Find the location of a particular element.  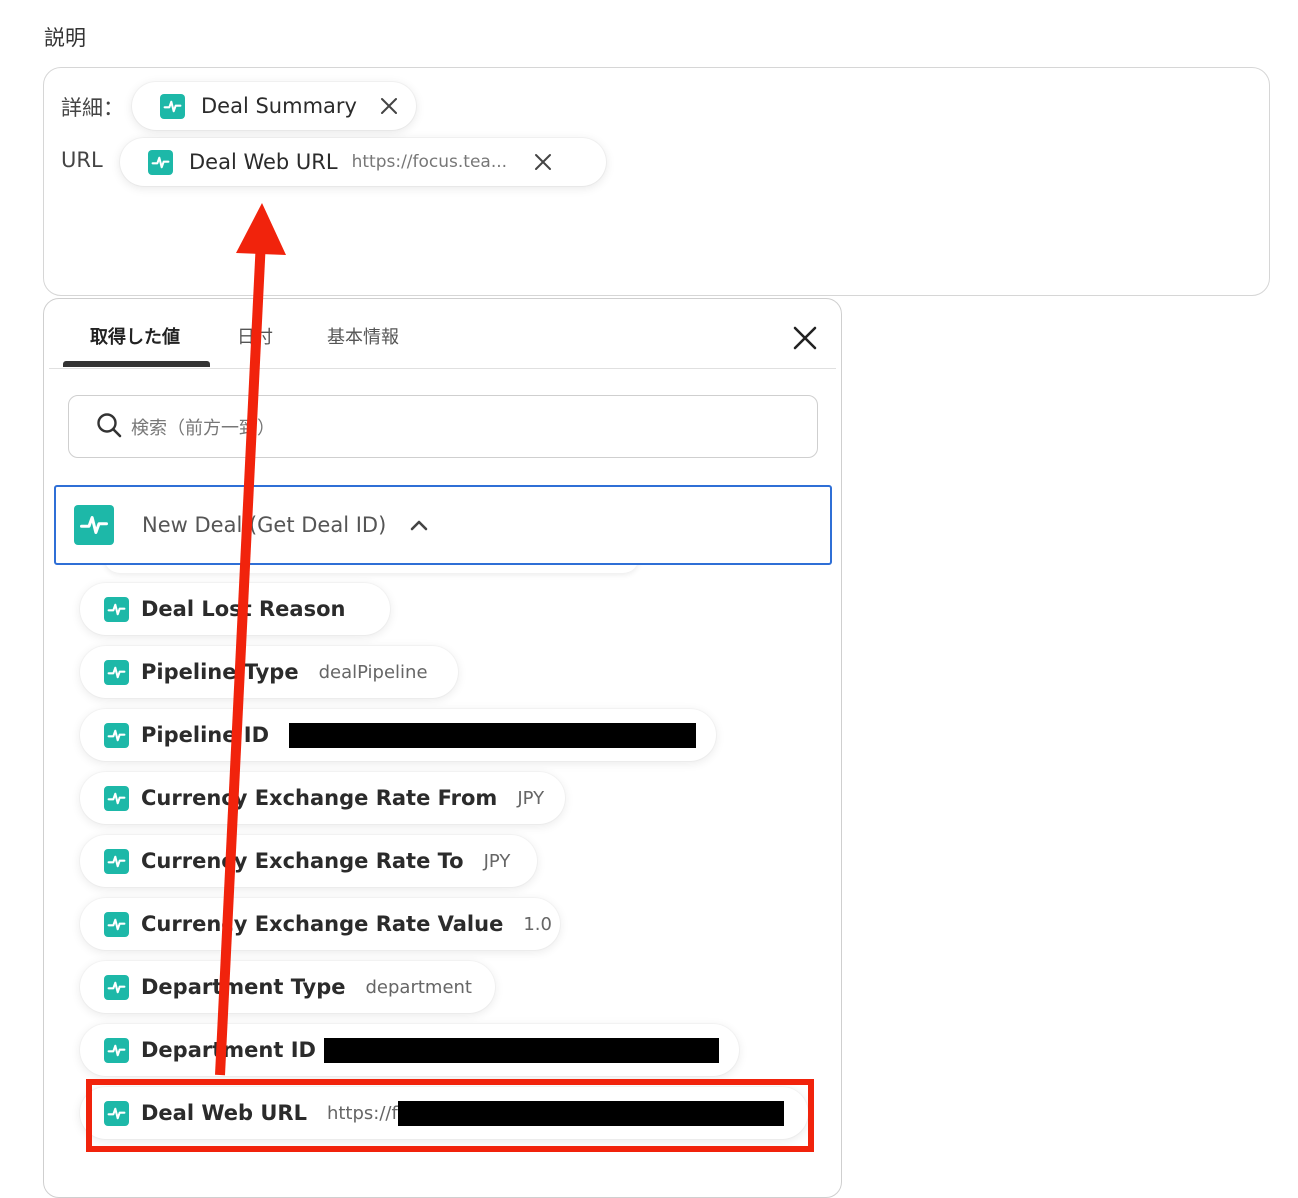

list-item-department-id: Department ID is located at coordinates (409, 1050).